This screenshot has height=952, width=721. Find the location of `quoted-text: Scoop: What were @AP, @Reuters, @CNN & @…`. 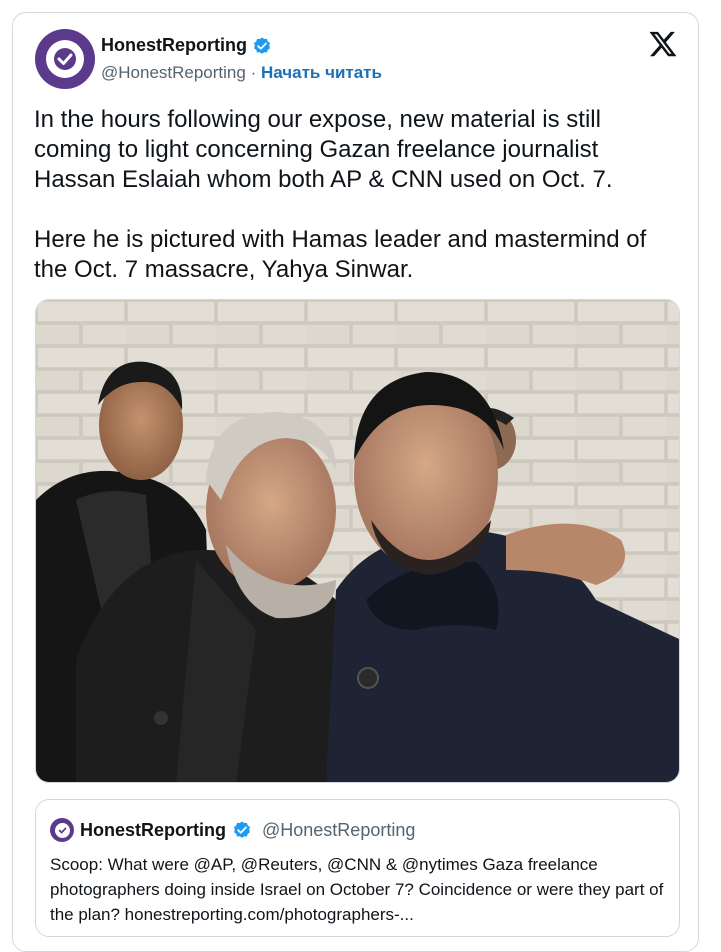

quoted-text: Scoop: What were @AP, @Reuters, @CNN & @… is located at coordinates (357, 889).